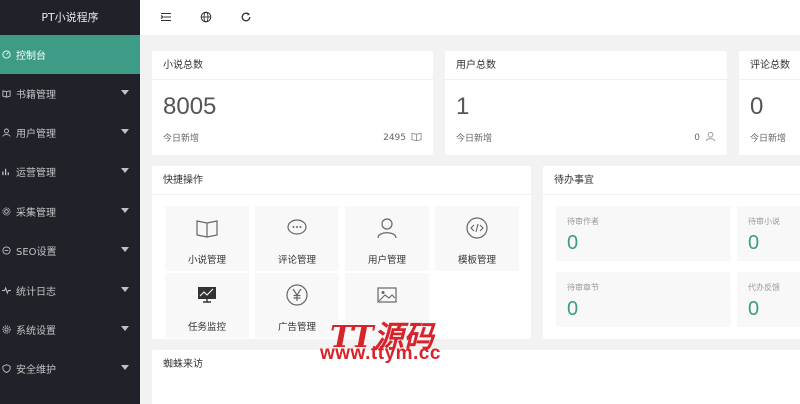 The image size is (800, 404). What do you see at coordinates (643, 233) in the screenshot?
I see `pending-item: 待审作者 0` at bounding box center [643, 233].